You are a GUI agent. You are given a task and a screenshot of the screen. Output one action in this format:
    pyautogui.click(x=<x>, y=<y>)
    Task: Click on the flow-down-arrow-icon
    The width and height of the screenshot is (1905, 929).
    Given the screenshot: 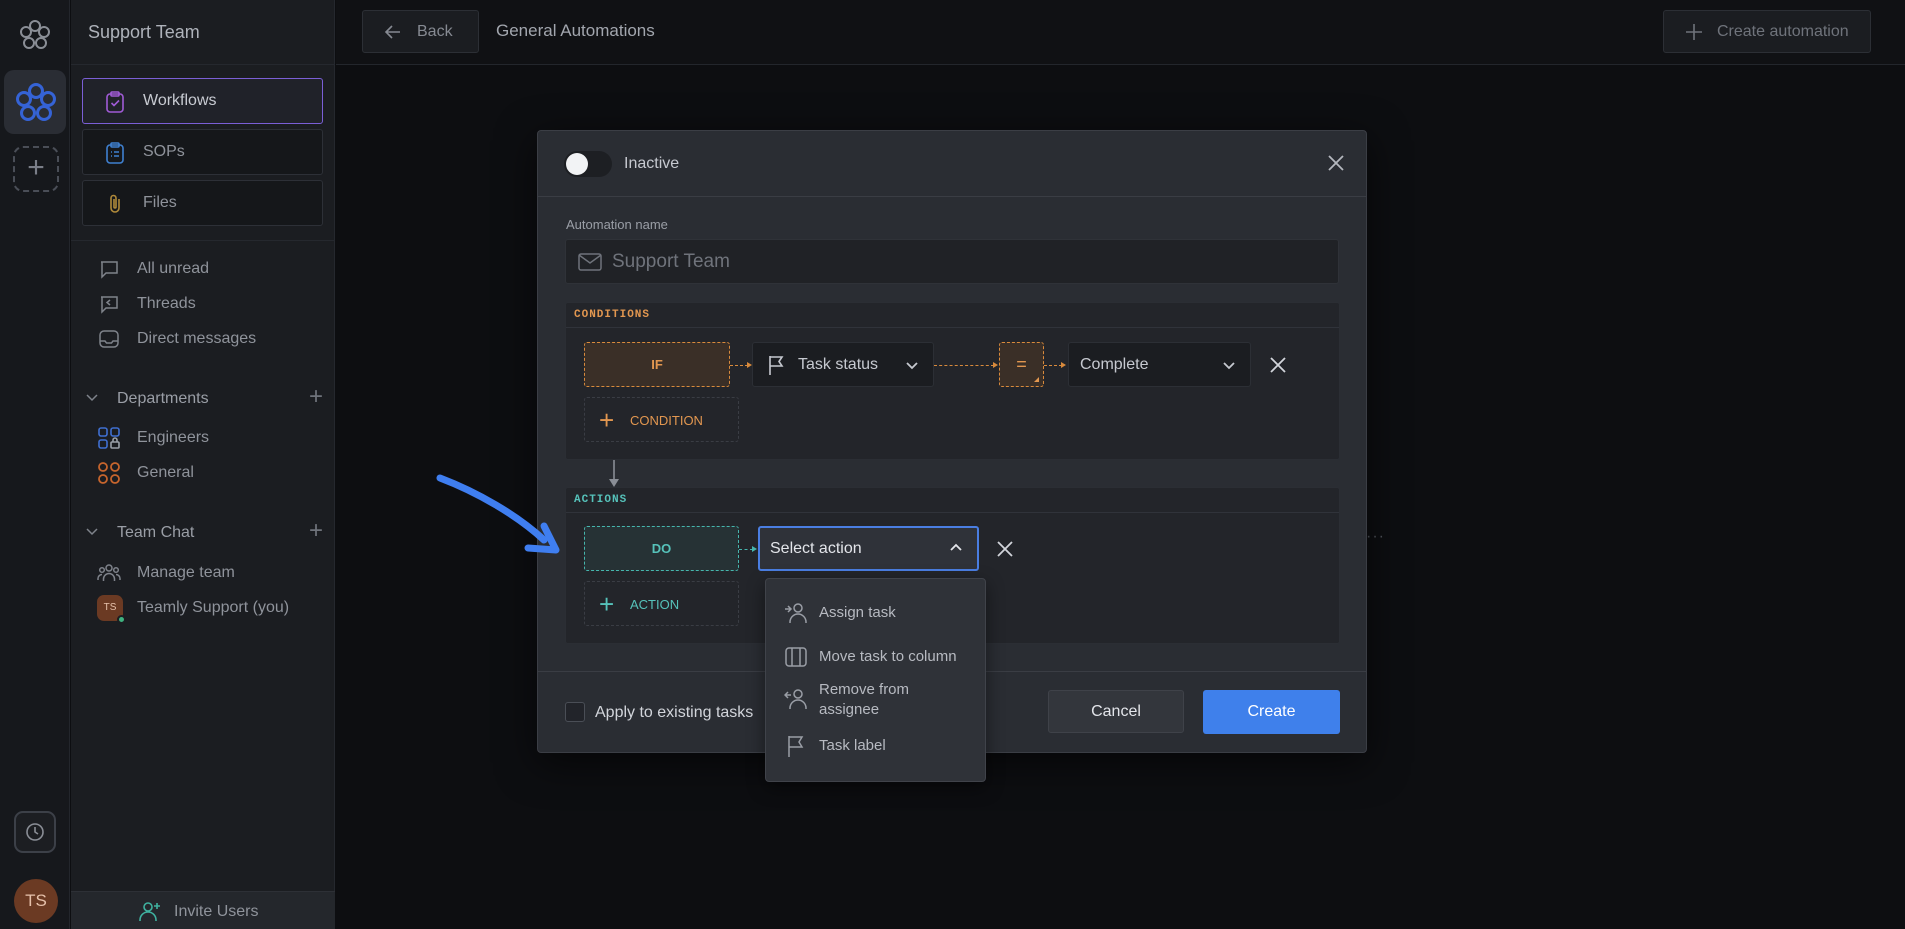 What is the action you would take?
    pyautogui.click(x=614, y=473)
    